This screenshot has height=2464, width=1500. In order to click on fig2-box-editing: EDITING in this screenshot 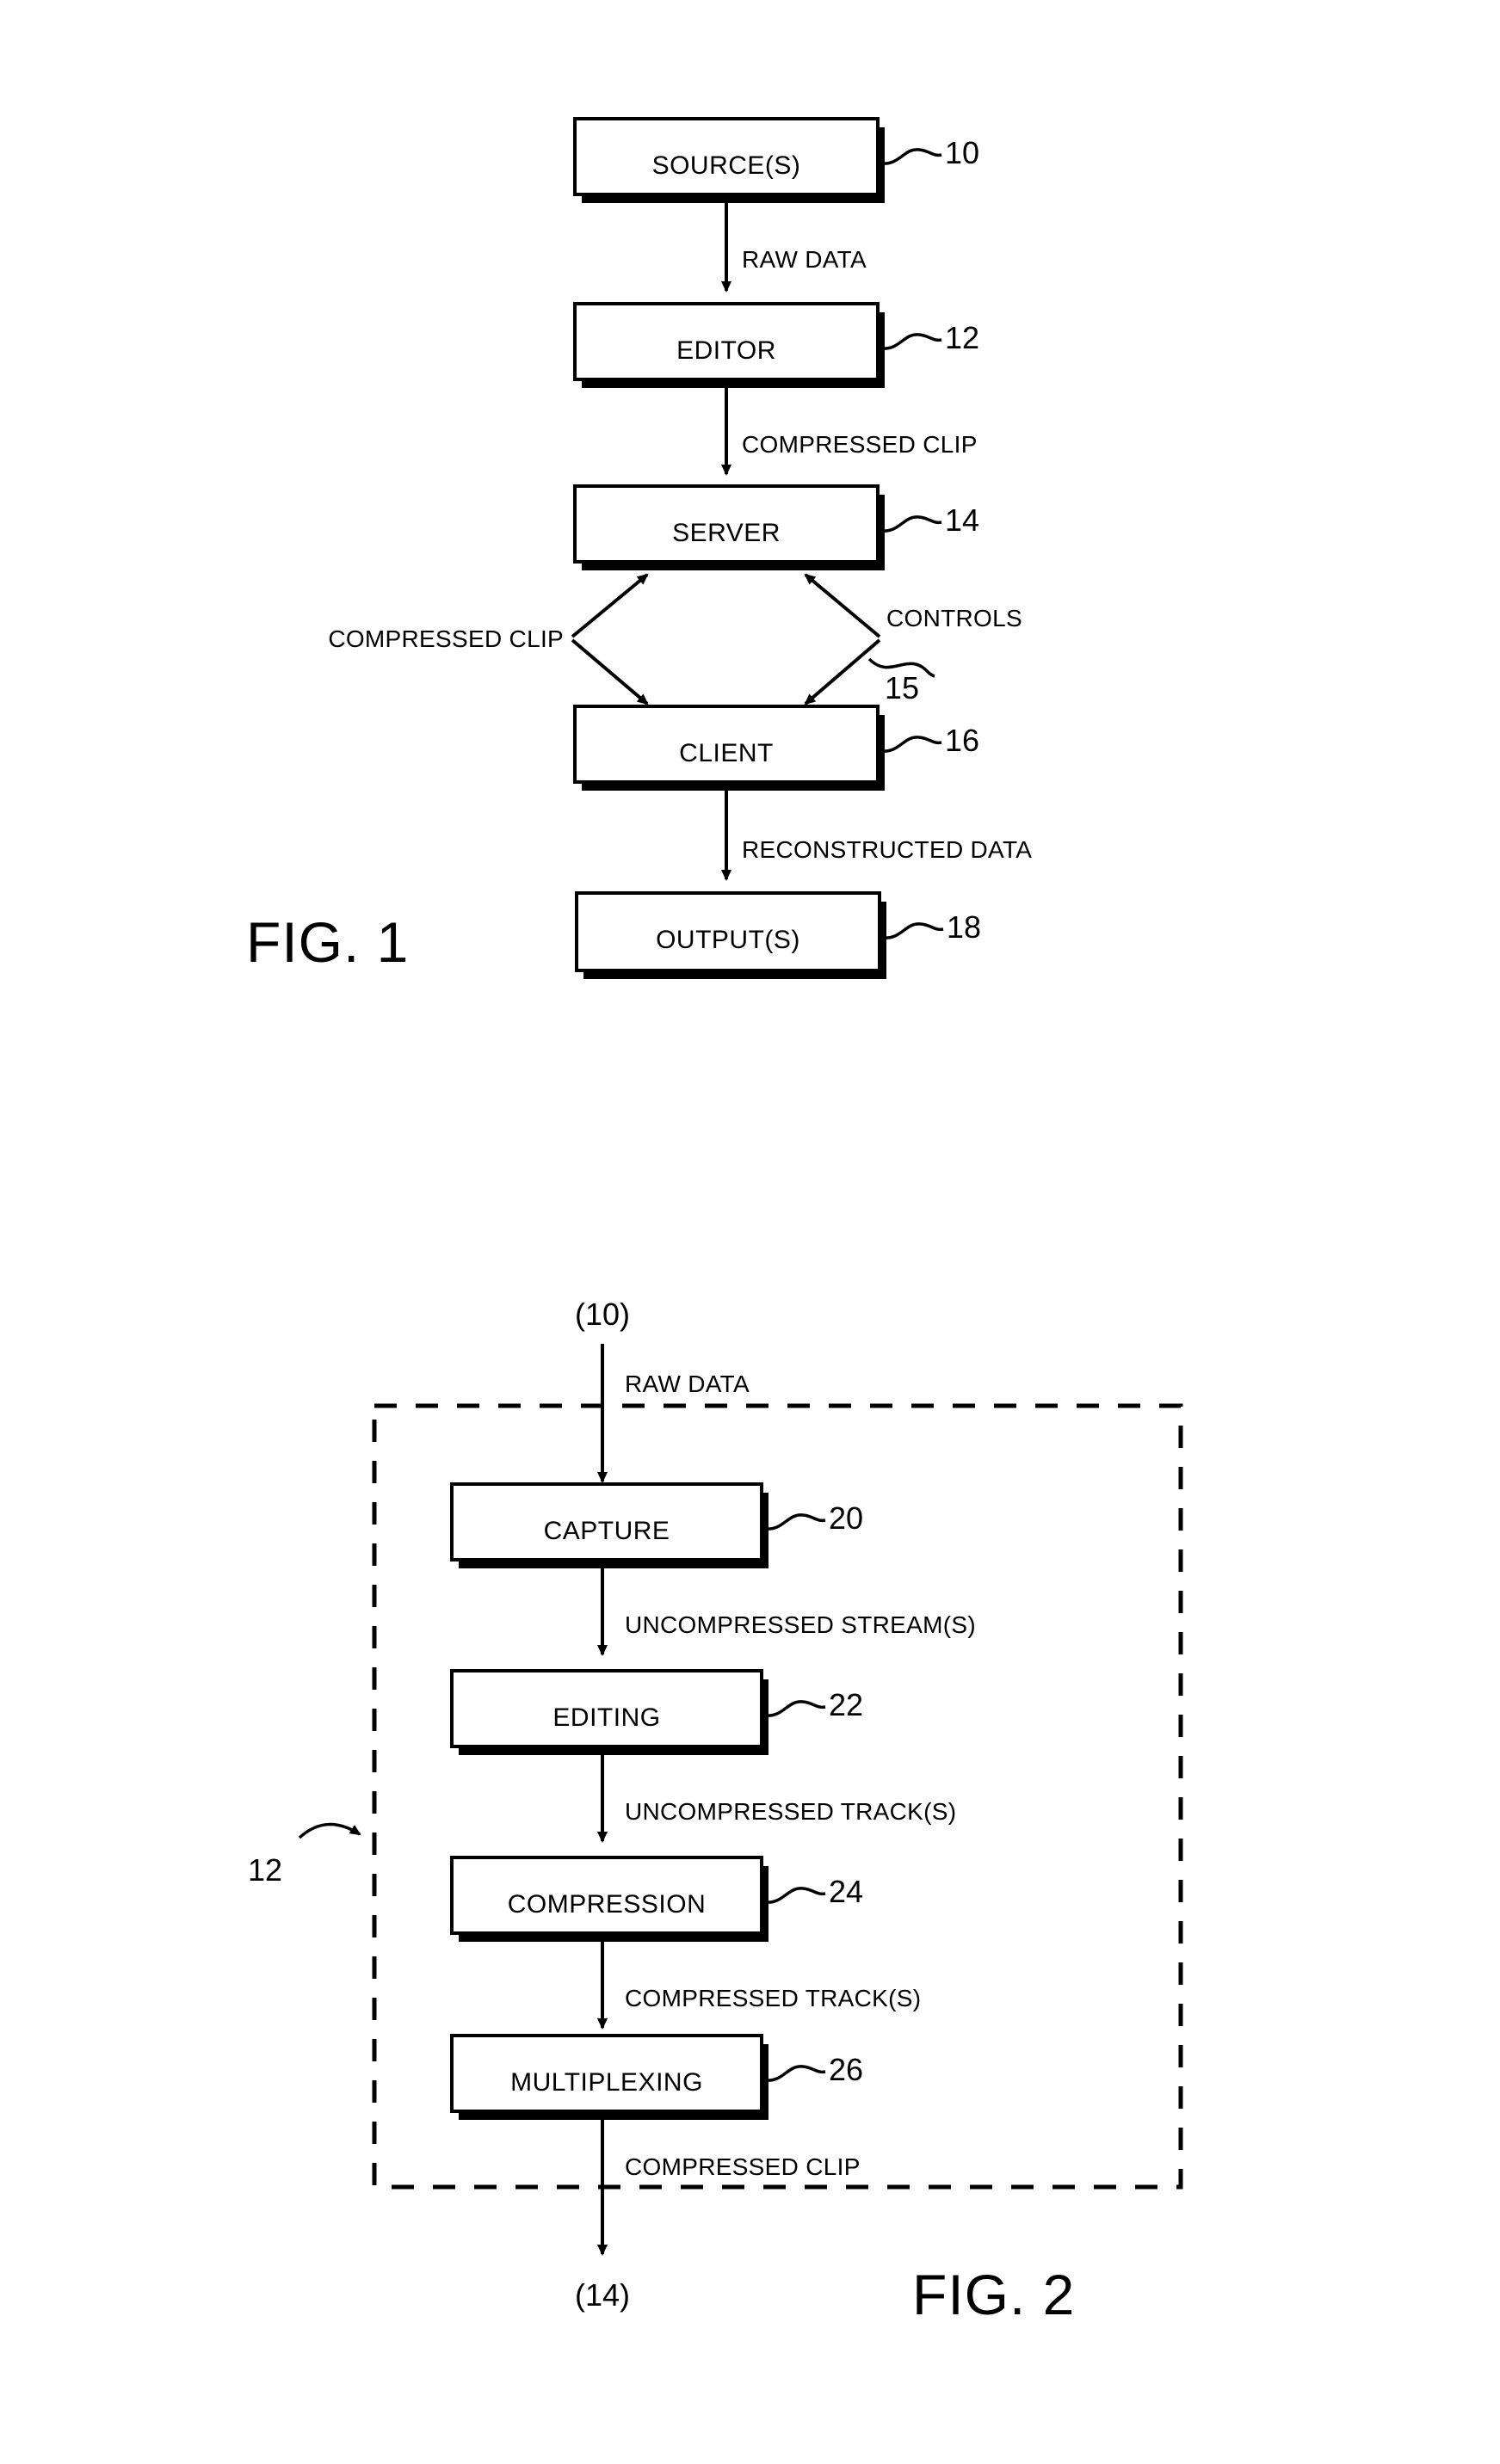, I will do `click(609, 1712)`.